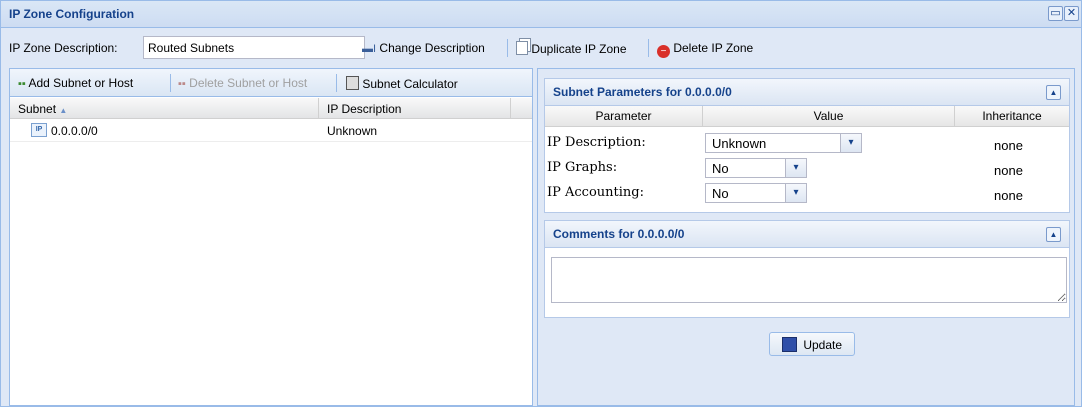 The image size is (1082, 407). What do you see at coordinates (63, 48) in the screenshot?
I see `zone-description-label: IP Zone Description:` at bounding box center [63, 48].